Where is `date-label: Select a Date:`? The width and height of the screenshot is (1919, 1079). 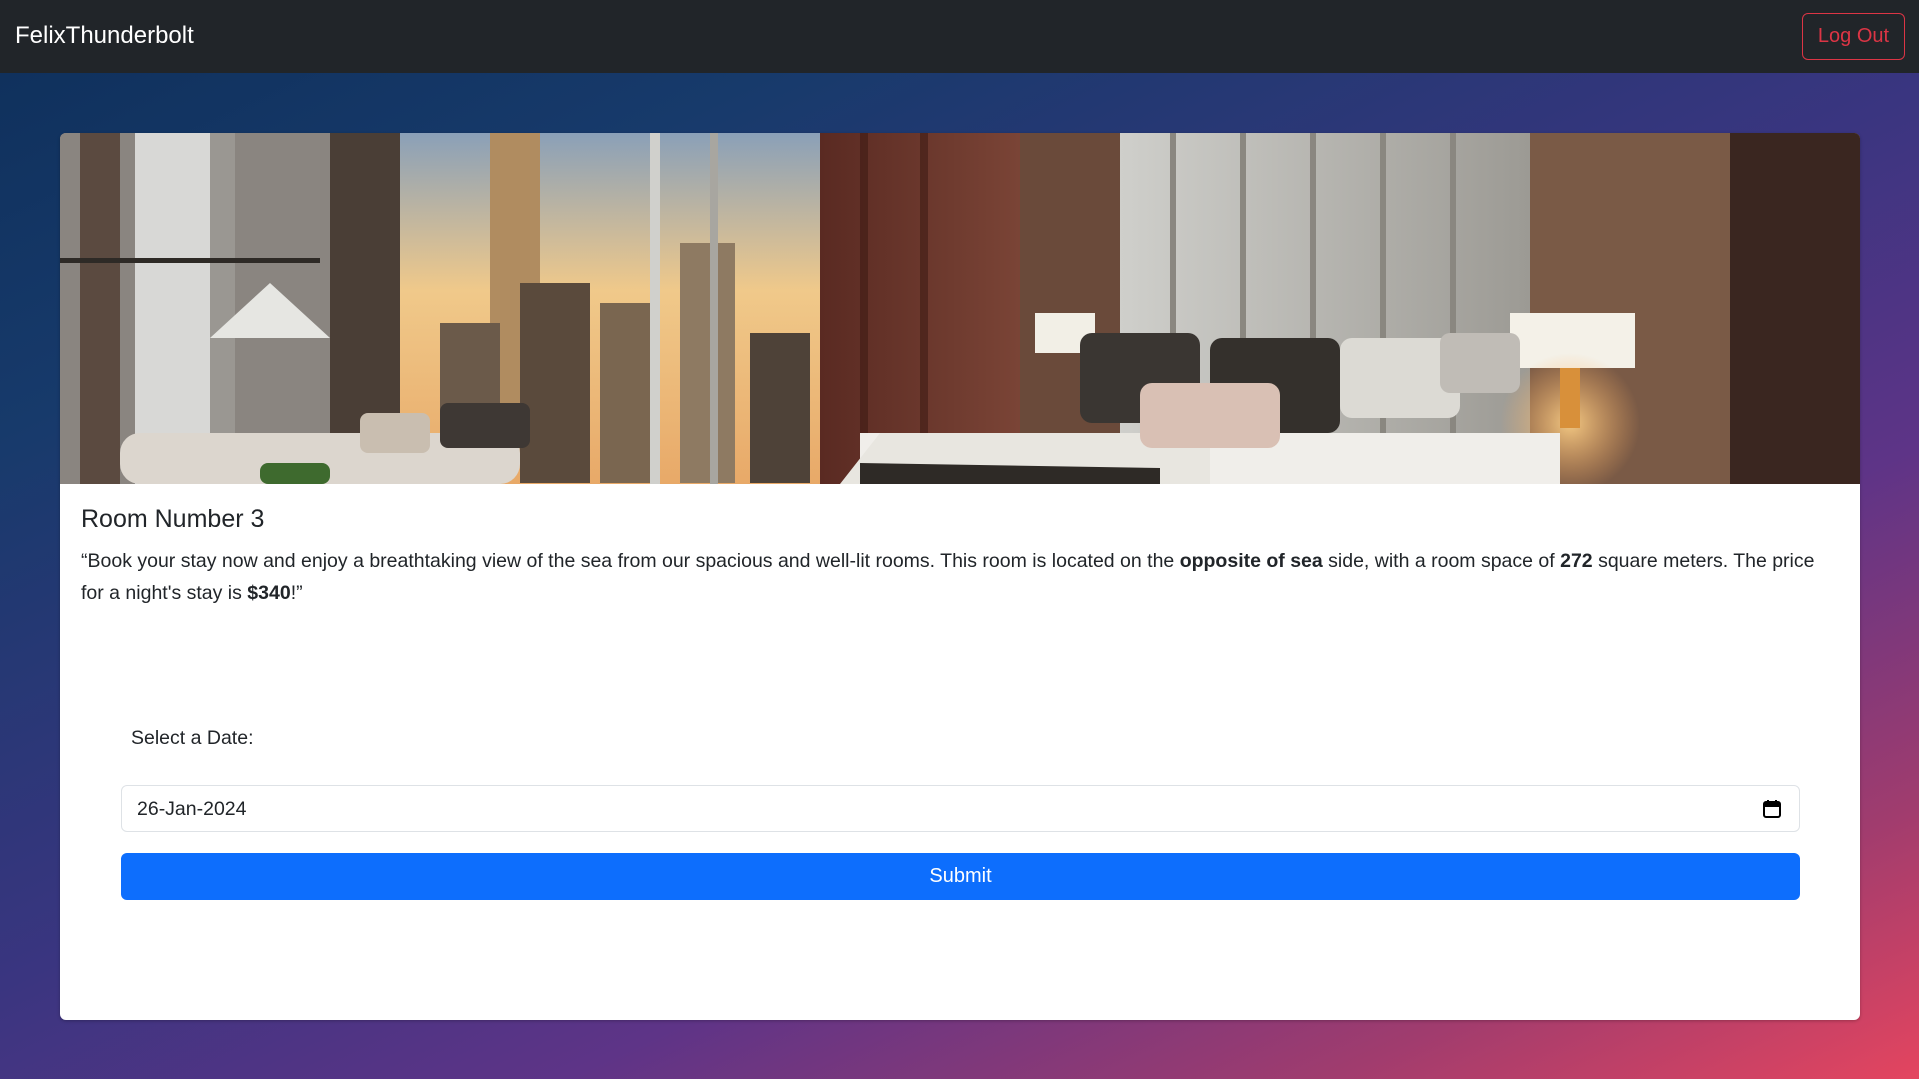 date-label: Select a Date: is located at coordinates (192, 738).